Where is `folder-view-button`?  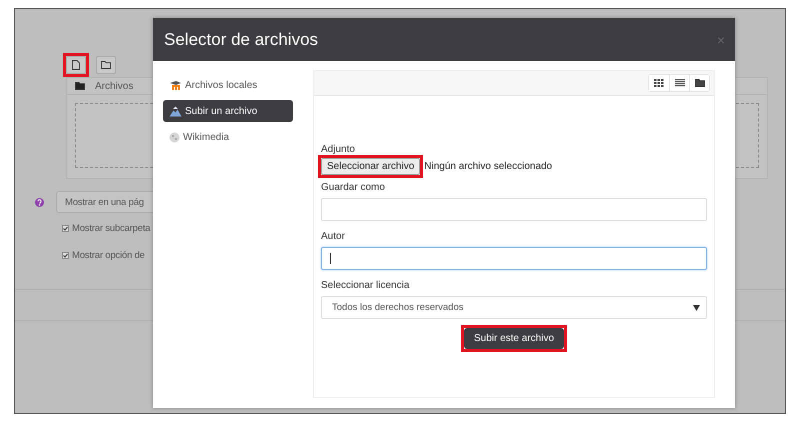
folder-view-button is located at coordinates (699, 83).